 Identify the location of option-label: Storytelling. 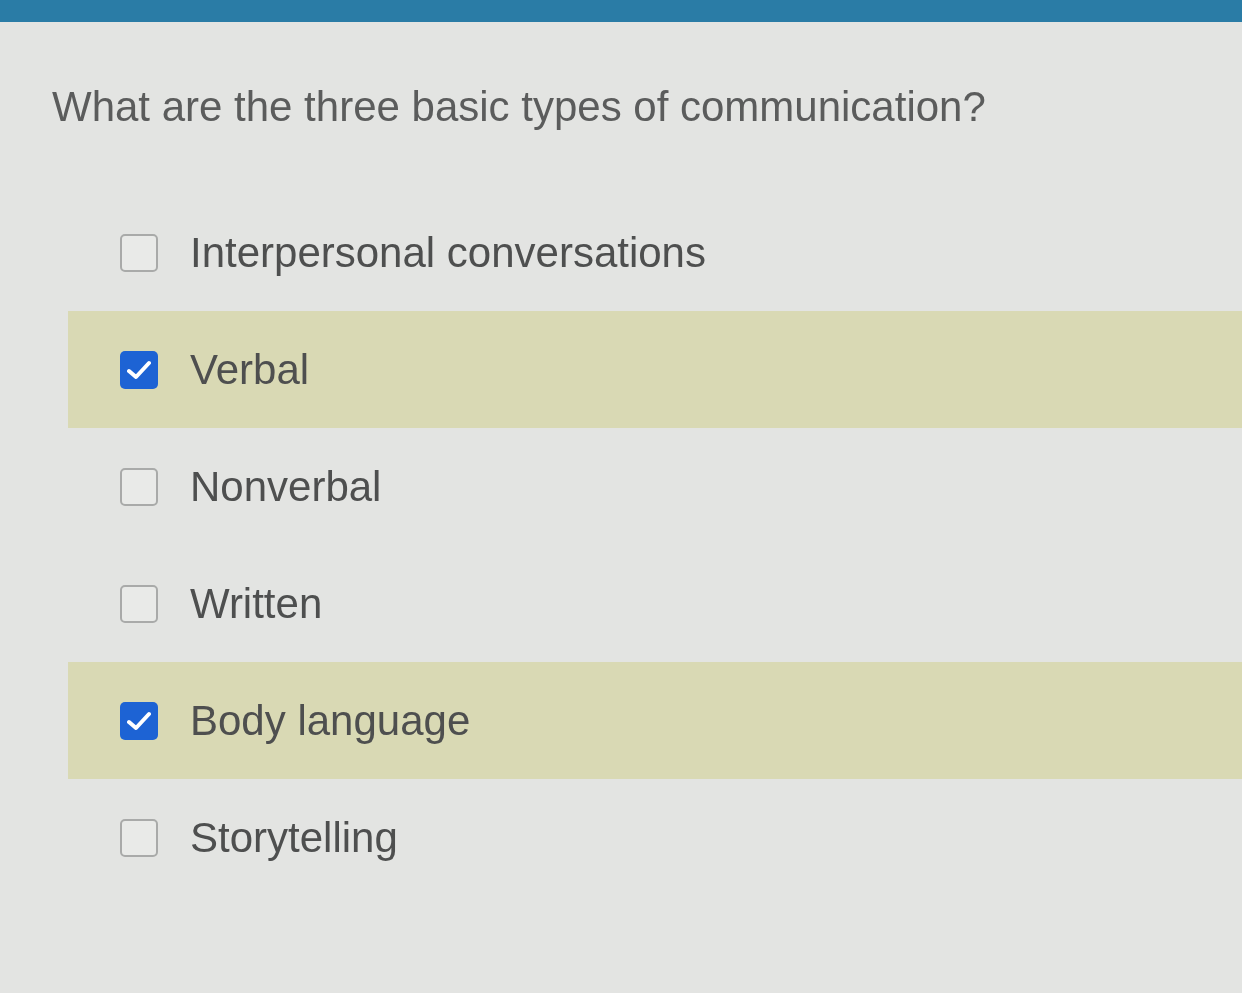
(294, 837).